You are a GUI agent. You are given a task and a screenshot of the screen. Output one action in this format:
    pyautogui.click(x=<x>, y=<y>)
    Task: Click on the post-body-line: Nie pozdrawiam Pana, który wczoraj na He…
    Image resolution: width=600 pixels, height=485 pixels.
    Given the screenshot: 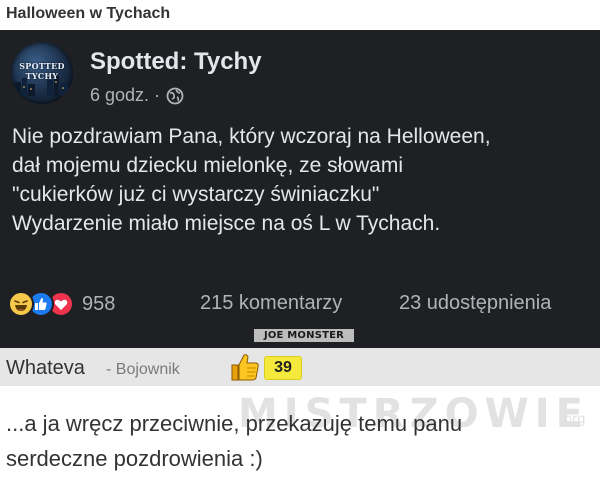 What is the action you would take?
    pyautogui.click(x=251, y=136)
    